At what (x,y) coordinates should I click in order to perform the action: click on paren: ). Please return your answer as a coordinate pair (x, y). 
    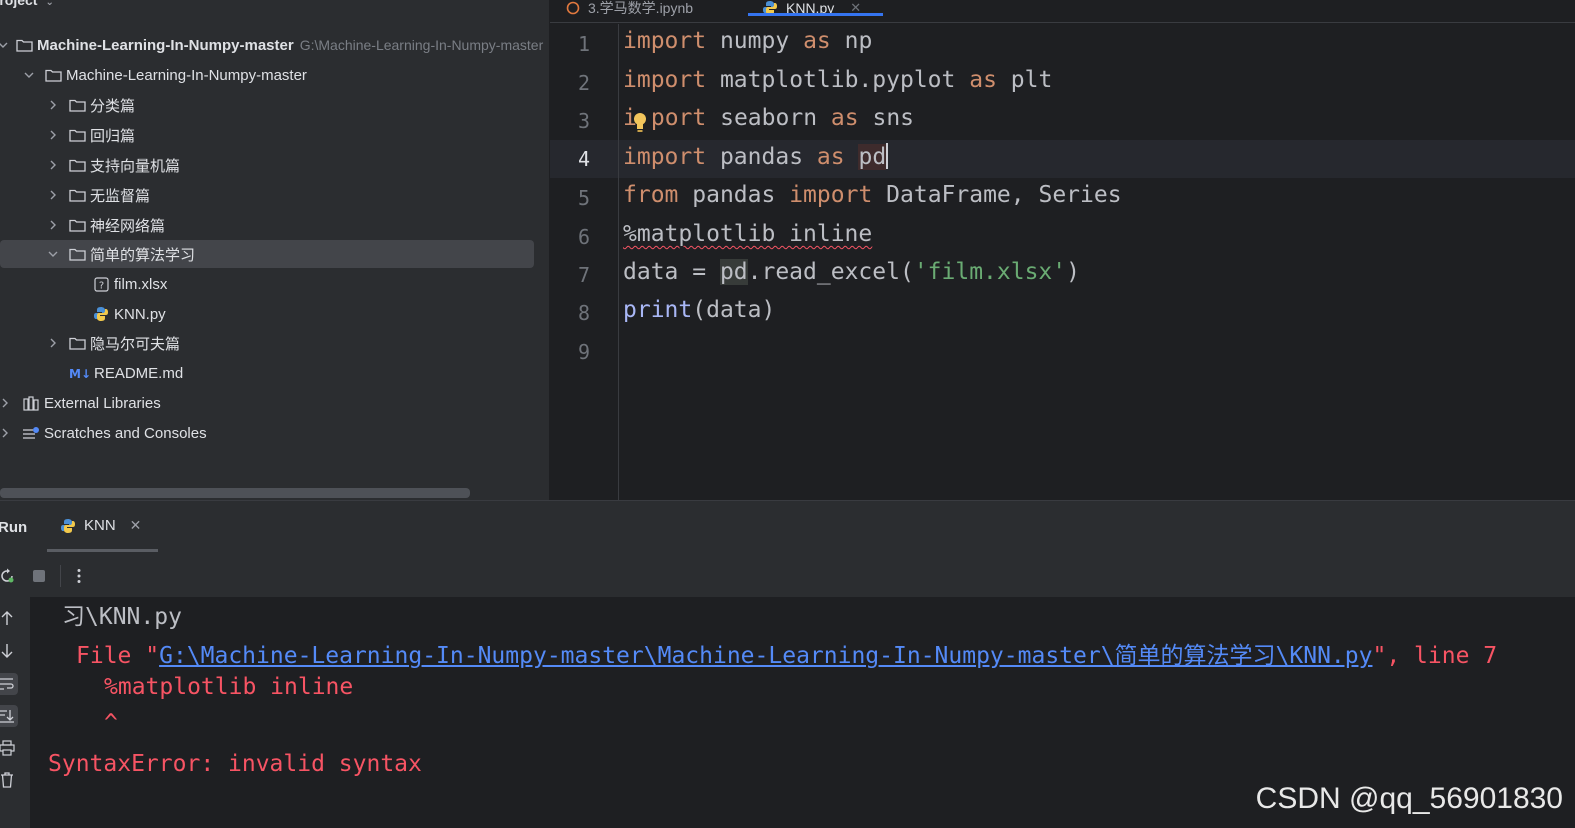
    Looking at the image, I should click on (1073, 272).